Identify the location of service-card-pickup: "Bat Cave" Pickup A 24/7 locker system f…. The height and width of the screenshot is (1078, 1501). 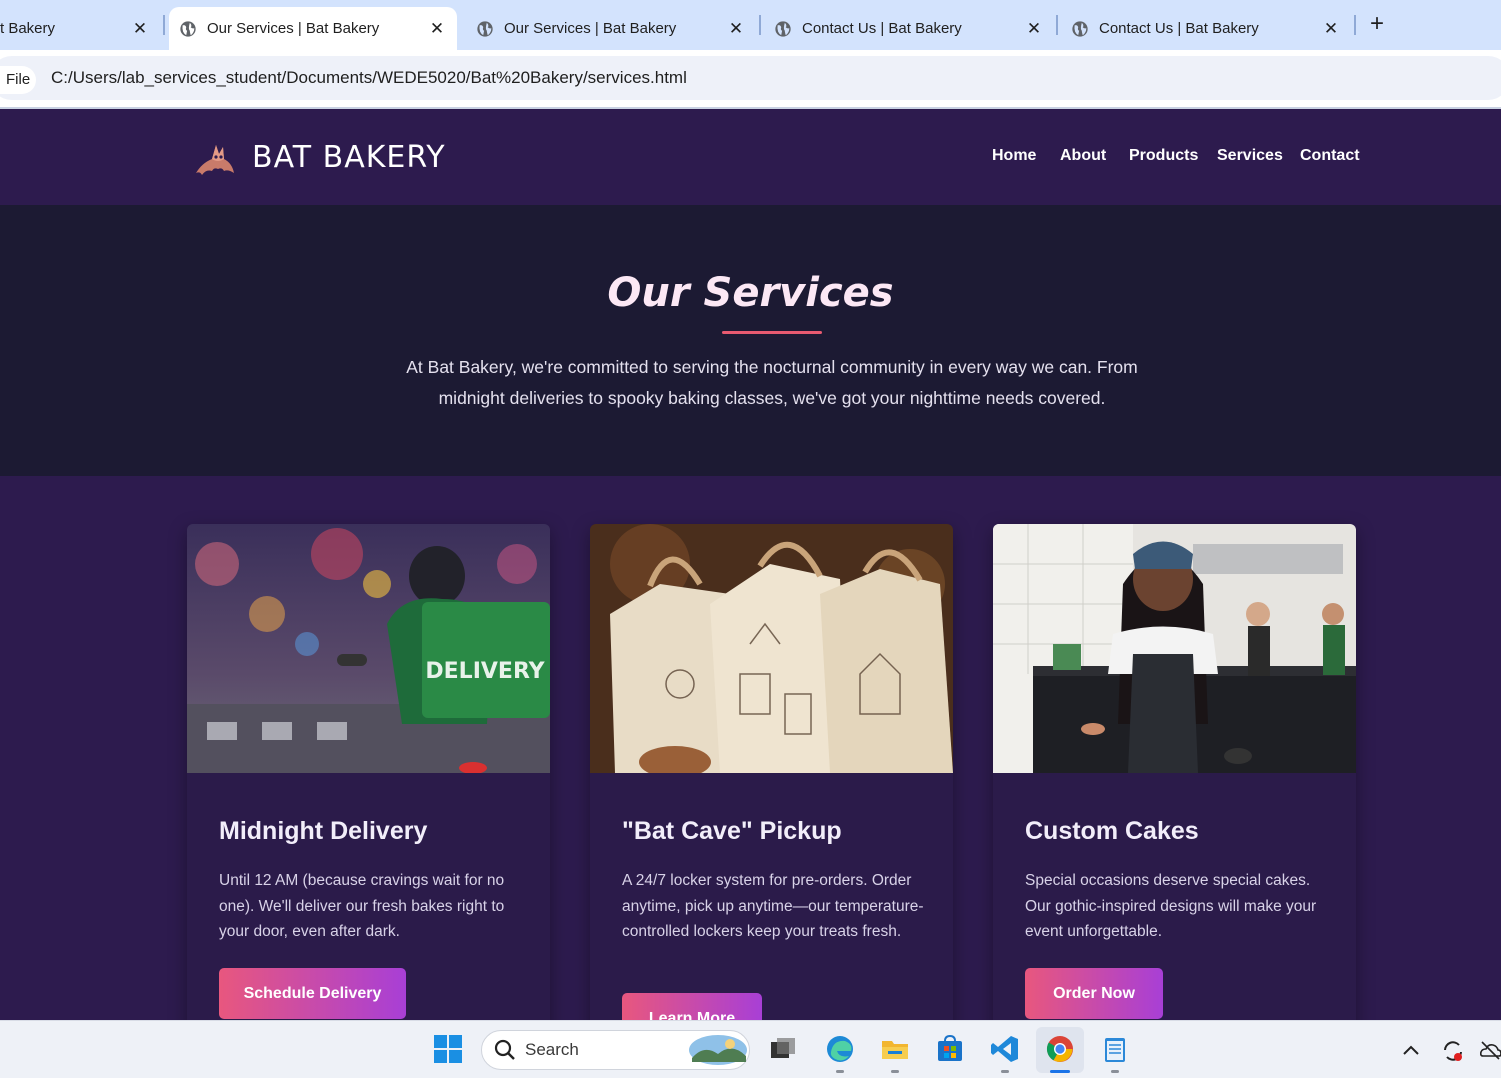
(771, 784).